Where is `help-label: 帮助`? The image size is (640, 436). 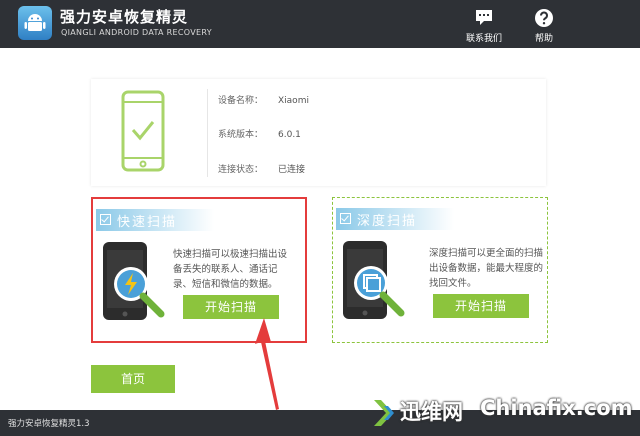 help-label: 帮助 is located at coordinates (543, 39).